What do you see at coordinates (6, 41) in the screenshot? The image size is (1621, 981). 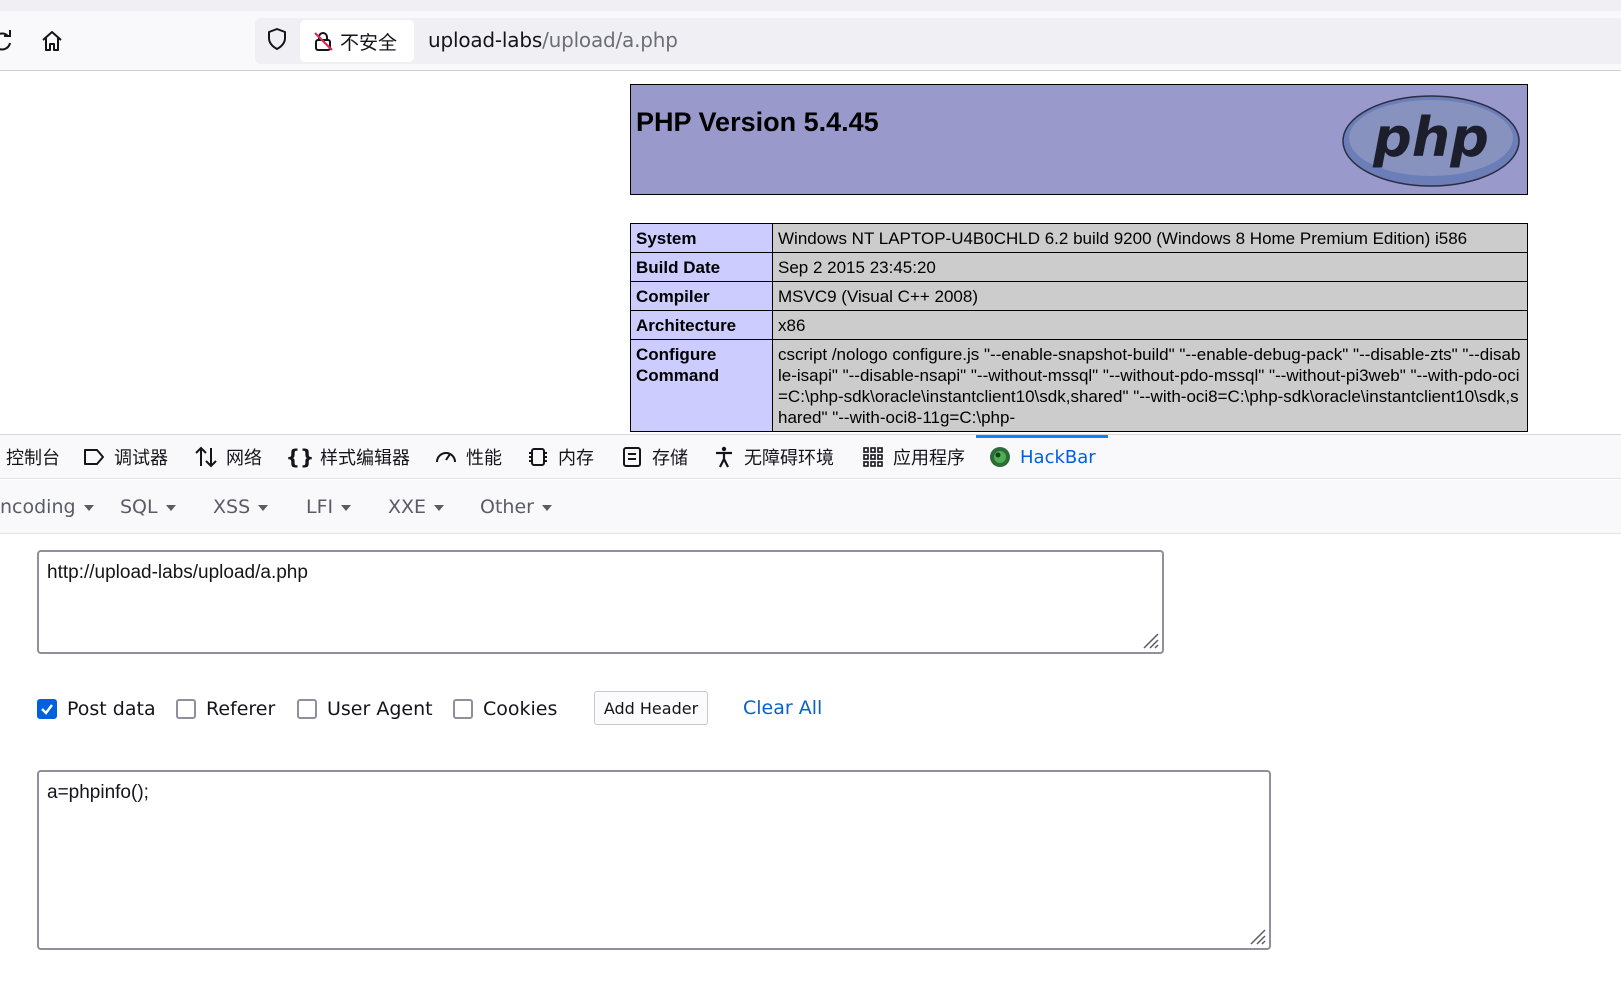 I see `reload-icon` at bounding box center [6, 41].